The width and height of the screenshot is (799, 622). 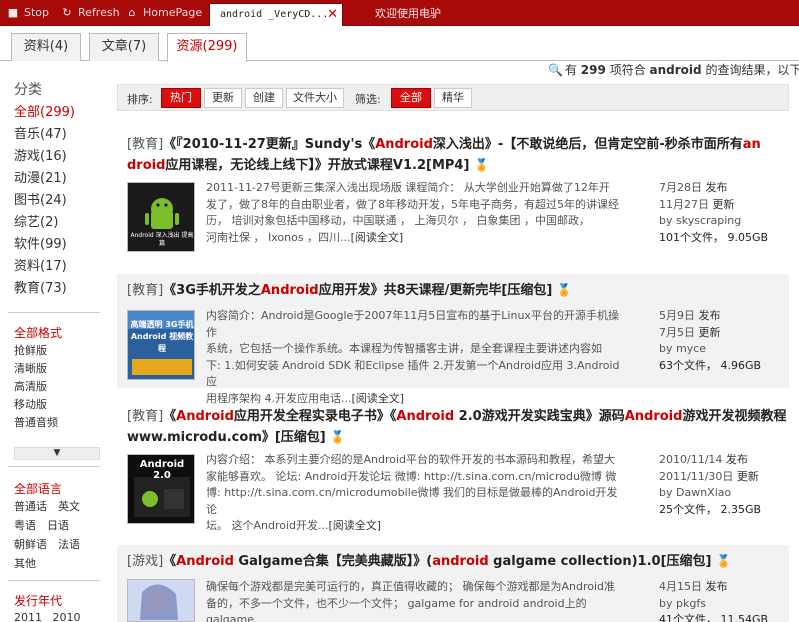 What do you see at coordinates (47, 616) in the screenshot?
I see `year-item: 2011 2010` at bounding box center [47, 616].